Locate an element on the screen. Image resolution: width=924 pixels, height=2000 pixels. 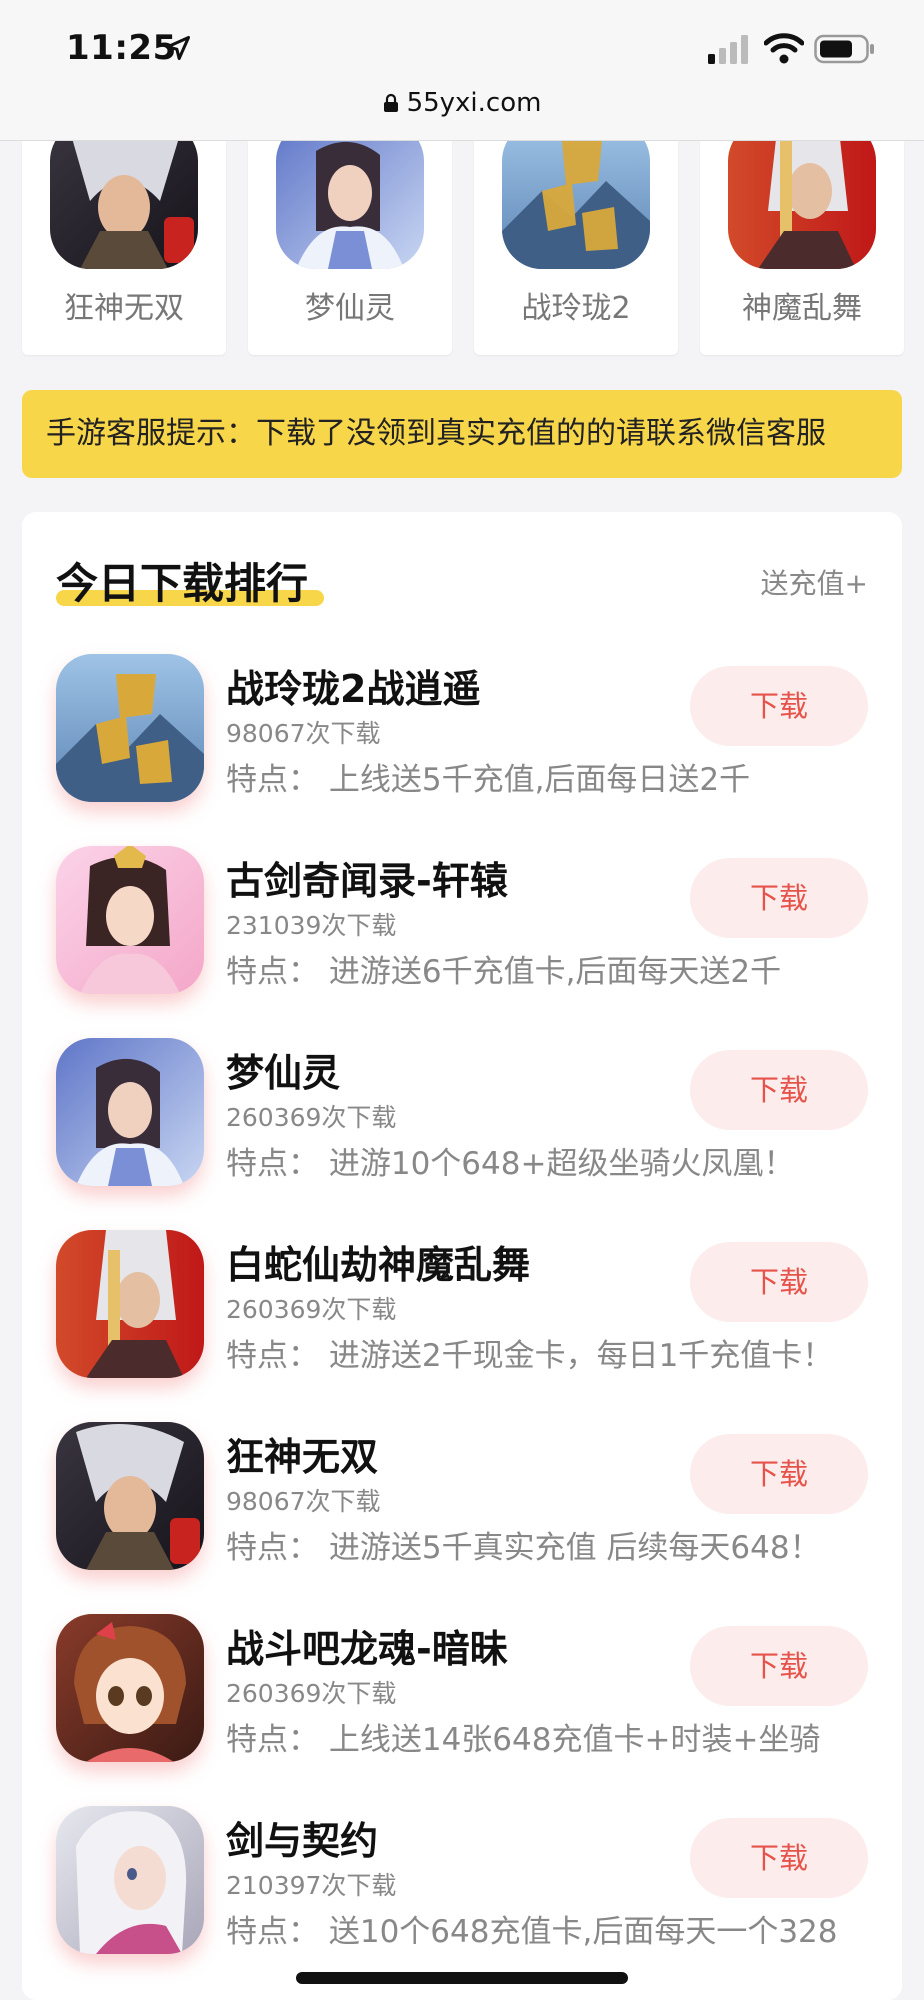
top-game-name: 狂神无双 is located at coordinates (124, 308).